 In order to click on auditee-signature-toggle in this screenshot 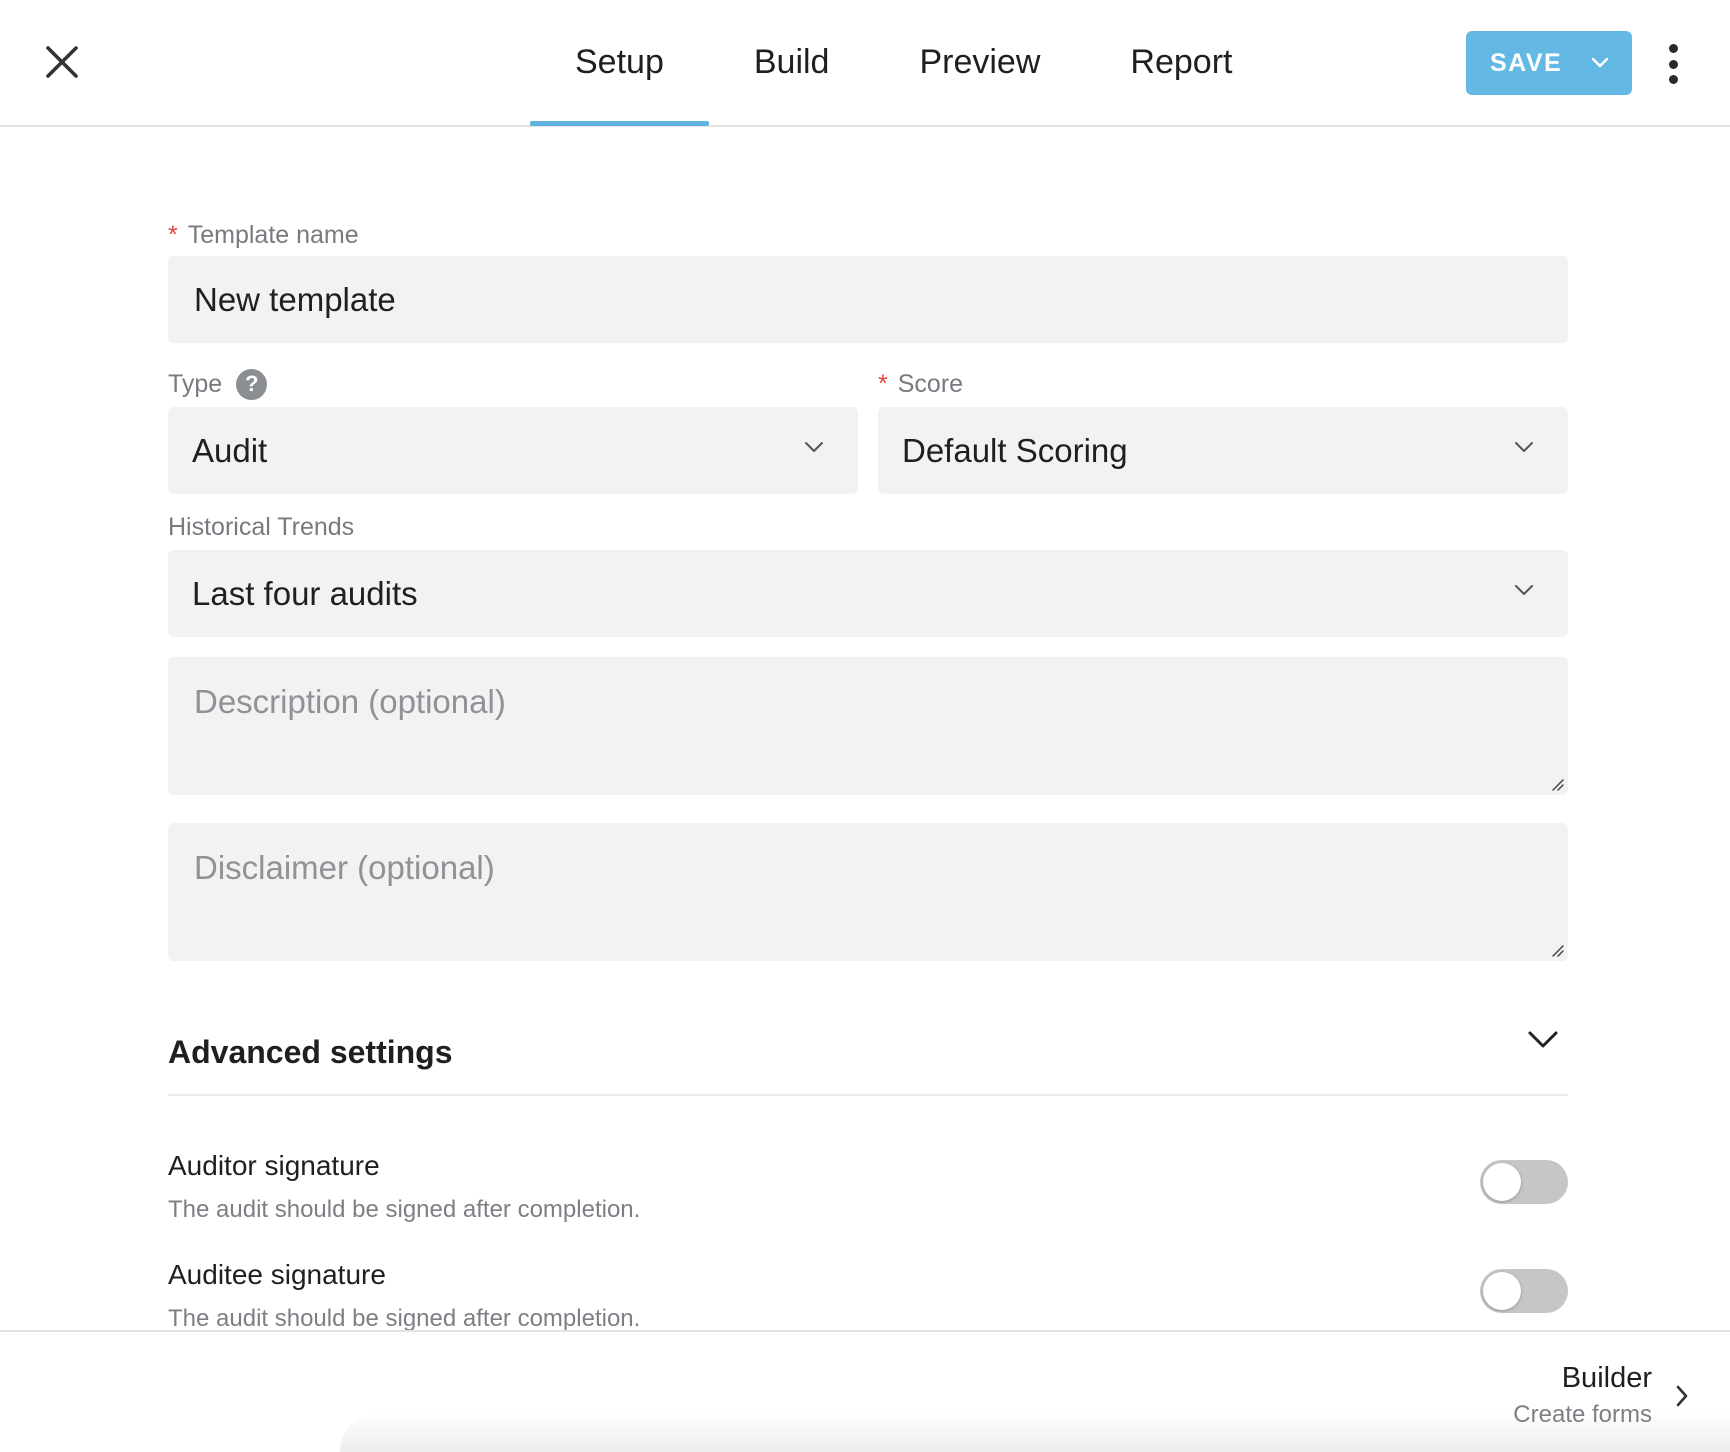, I will do `click(1524, 1291)`.